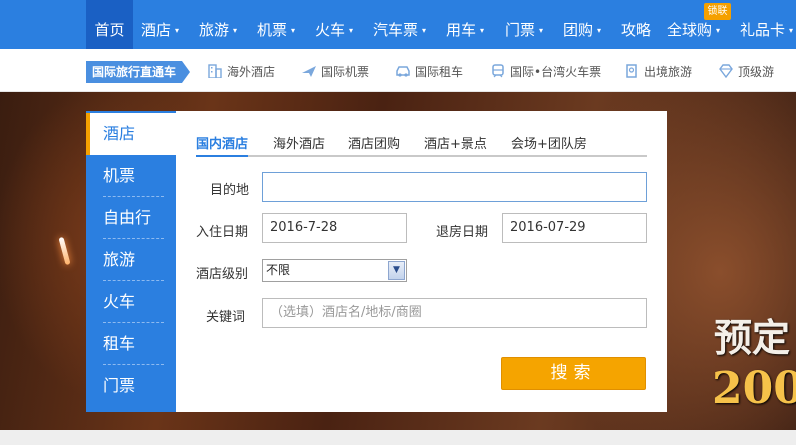 The image size is (796, 445). What do you see at coordinates (222, 145) in the screenshot?
I see `tab-domestic-hotel: 国内酒店` at bounding box center [222, 145].